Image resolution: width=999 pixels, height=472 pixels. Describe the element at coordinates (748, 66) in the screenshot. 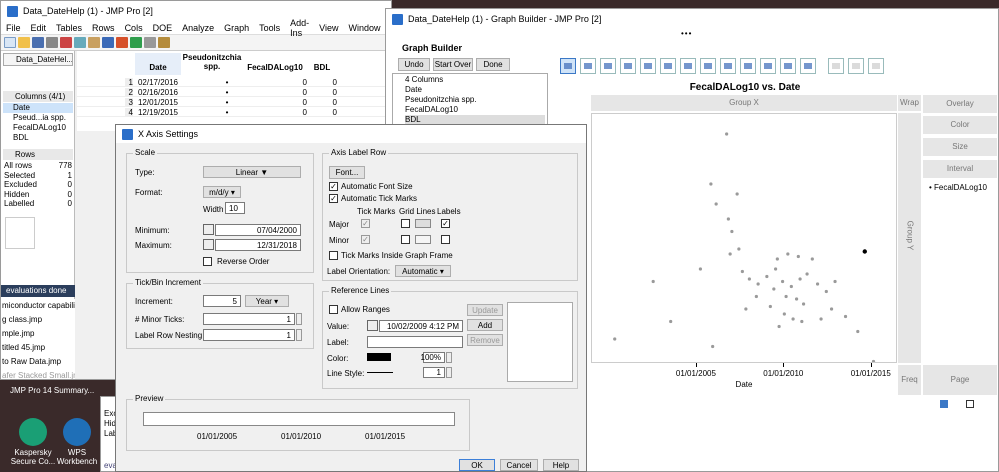

I see `histogram-chart-icon` at that location.